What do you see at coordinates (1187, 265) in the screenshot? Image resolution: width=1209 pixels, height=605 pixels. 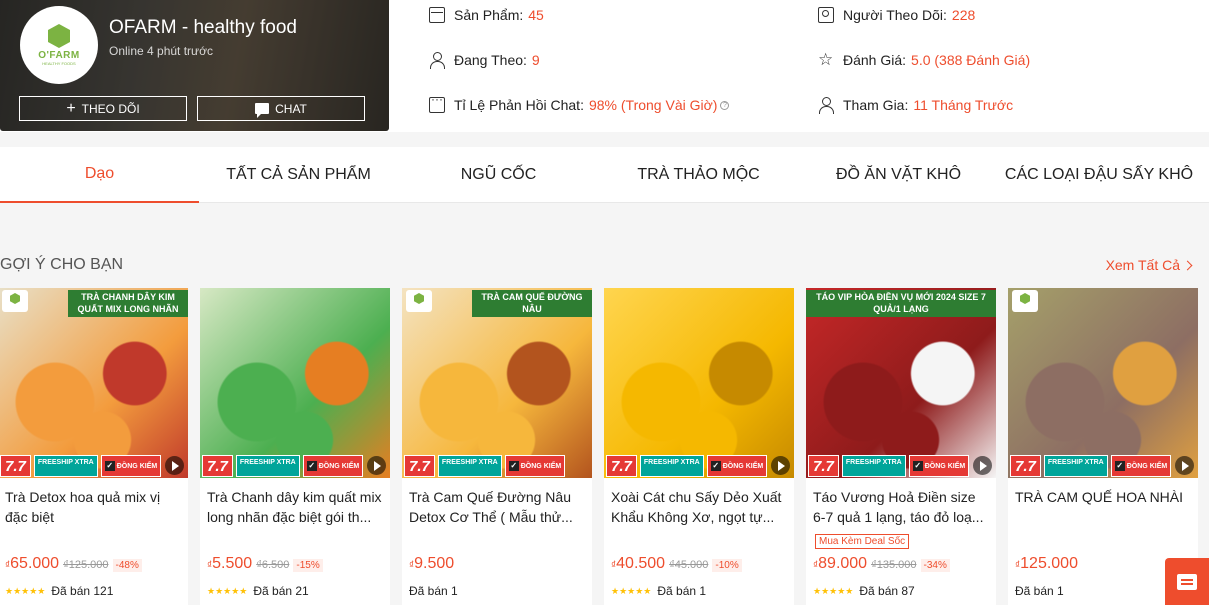 I see `chevron-right-icon` at bounding box center [1187, 265].